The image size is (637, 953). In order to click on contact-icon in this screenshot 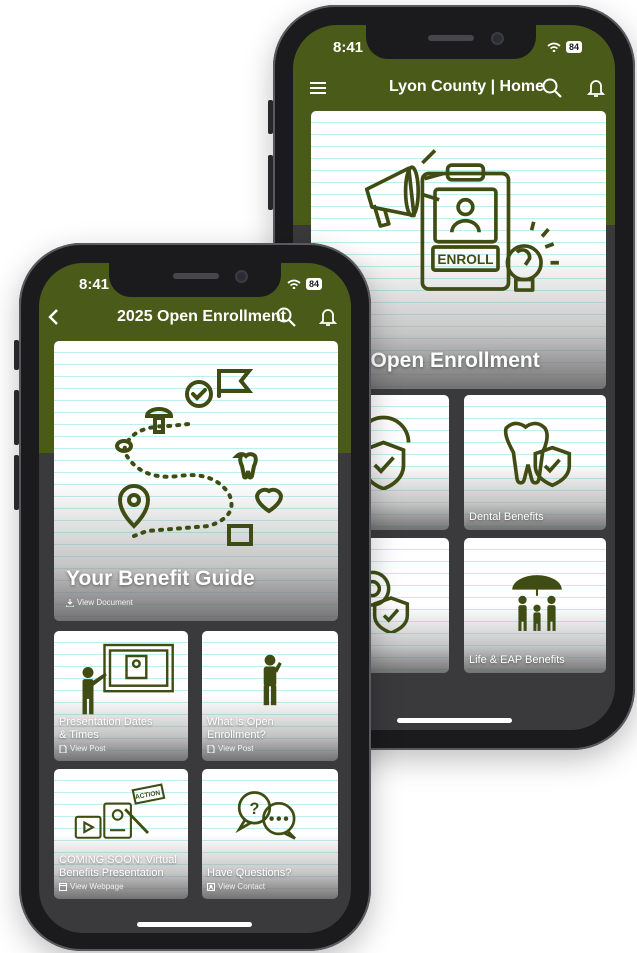, I will do `click(211, 886)`.